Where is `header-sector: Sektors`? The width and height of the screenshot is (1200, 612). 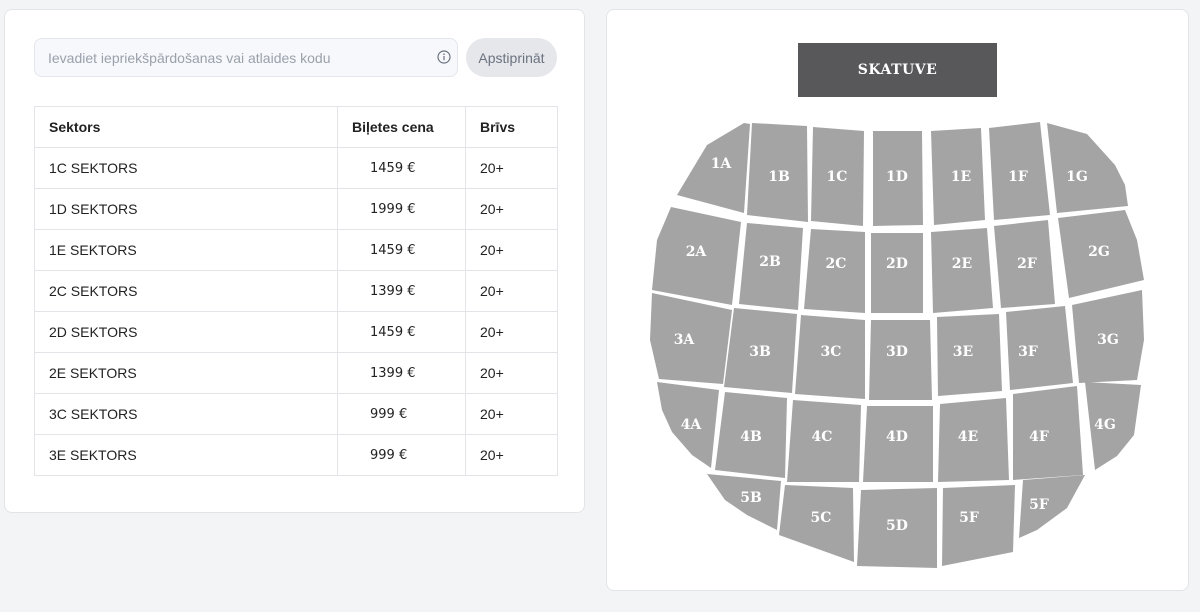
header-sector: Sektors is located at coordinates (186, 127).